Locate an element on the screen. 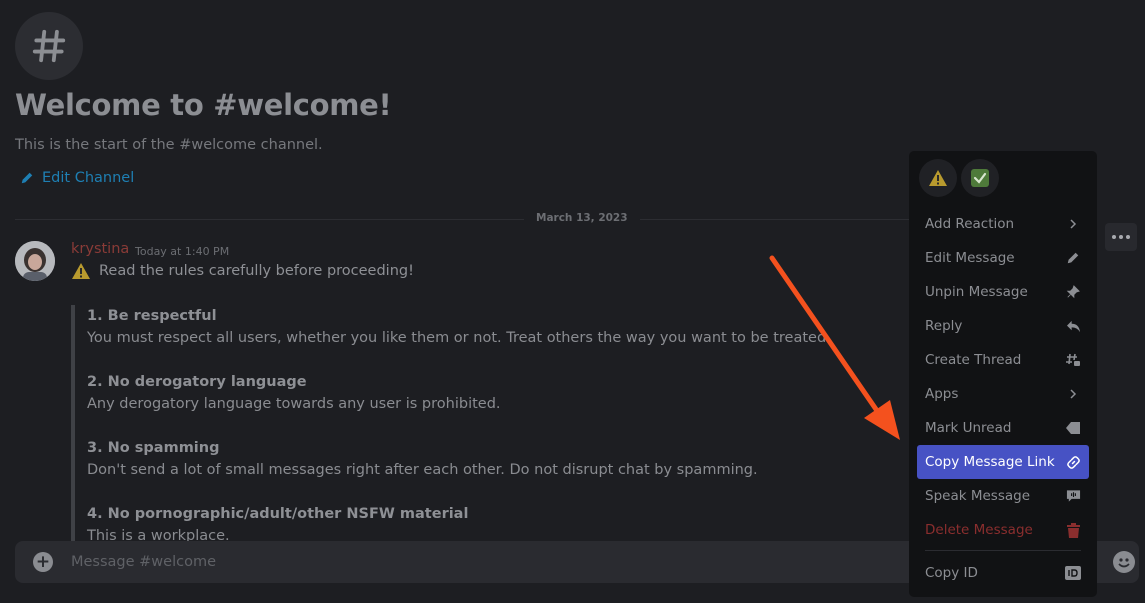  divider-date: March 13, 2023 is located at coordinates (582, 218).